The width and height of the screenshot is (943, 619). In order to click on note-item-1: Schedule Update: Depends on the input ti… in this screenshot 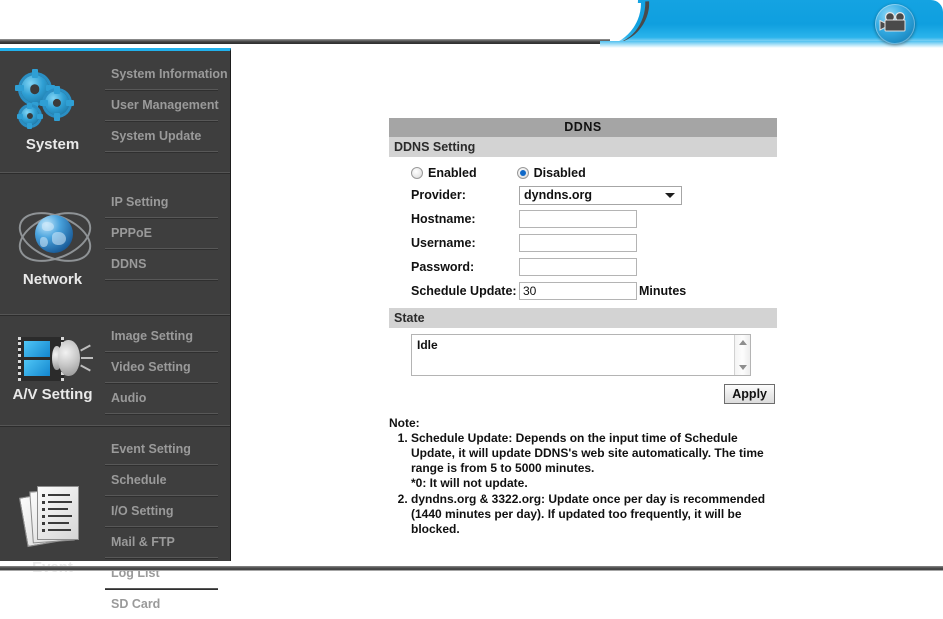, I will do `click(596, 461)`.